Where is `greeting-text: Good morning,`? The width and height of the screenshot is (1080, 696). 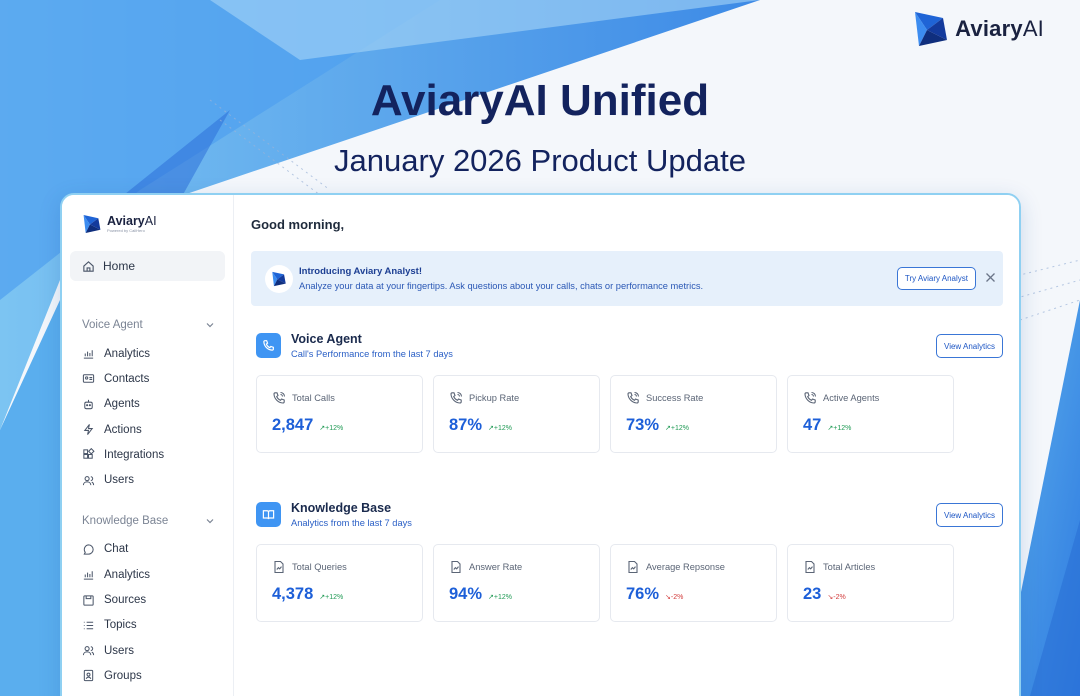
greeting-text: Good morning, is located at coordinates (298, 224).